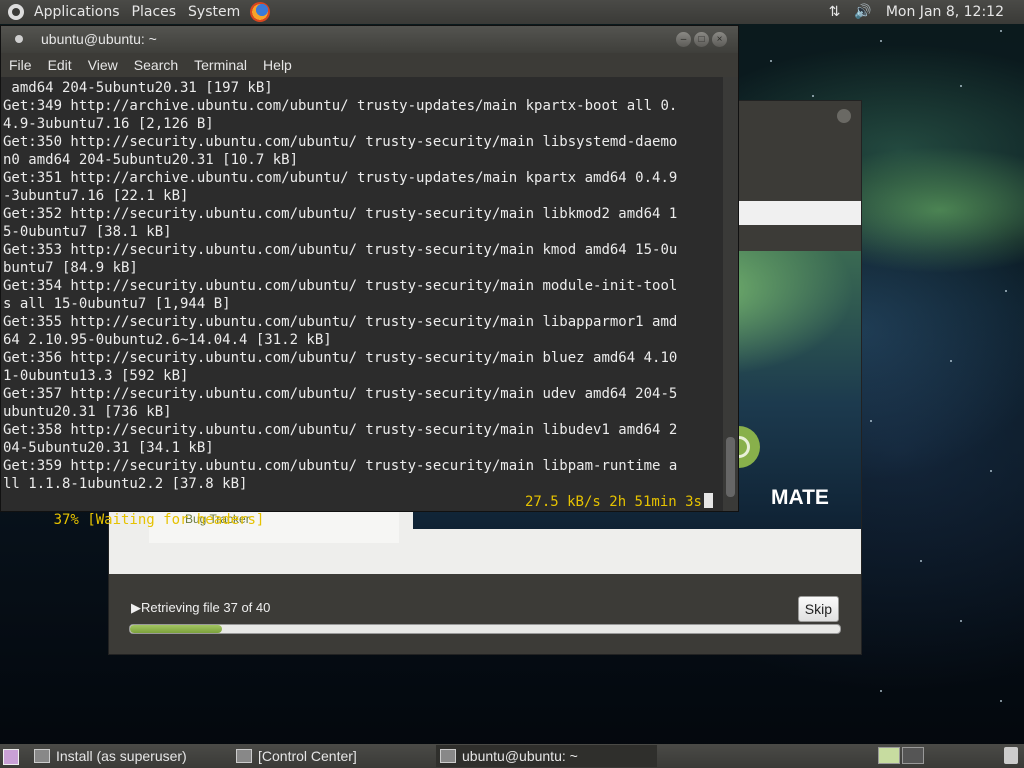  Describe the element at coordinates (862, 12) in the screenshot. I see `volume-icon: 🔊` at that location.